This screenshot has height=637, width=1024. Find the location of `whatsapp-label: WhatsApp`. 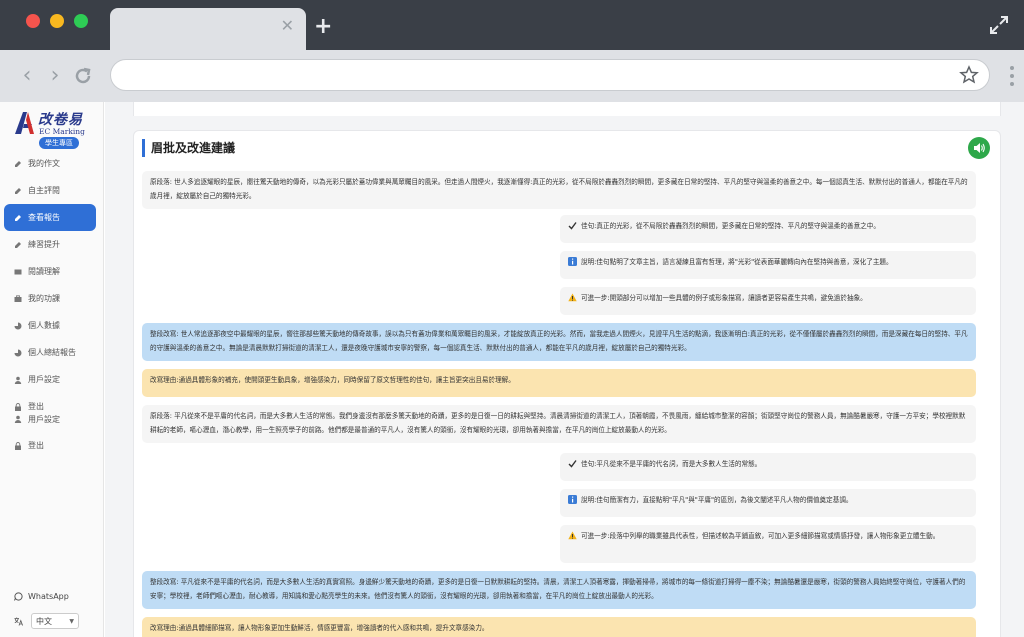

whatsapp-label: WhatsApp is located at coordinates (48, 596).